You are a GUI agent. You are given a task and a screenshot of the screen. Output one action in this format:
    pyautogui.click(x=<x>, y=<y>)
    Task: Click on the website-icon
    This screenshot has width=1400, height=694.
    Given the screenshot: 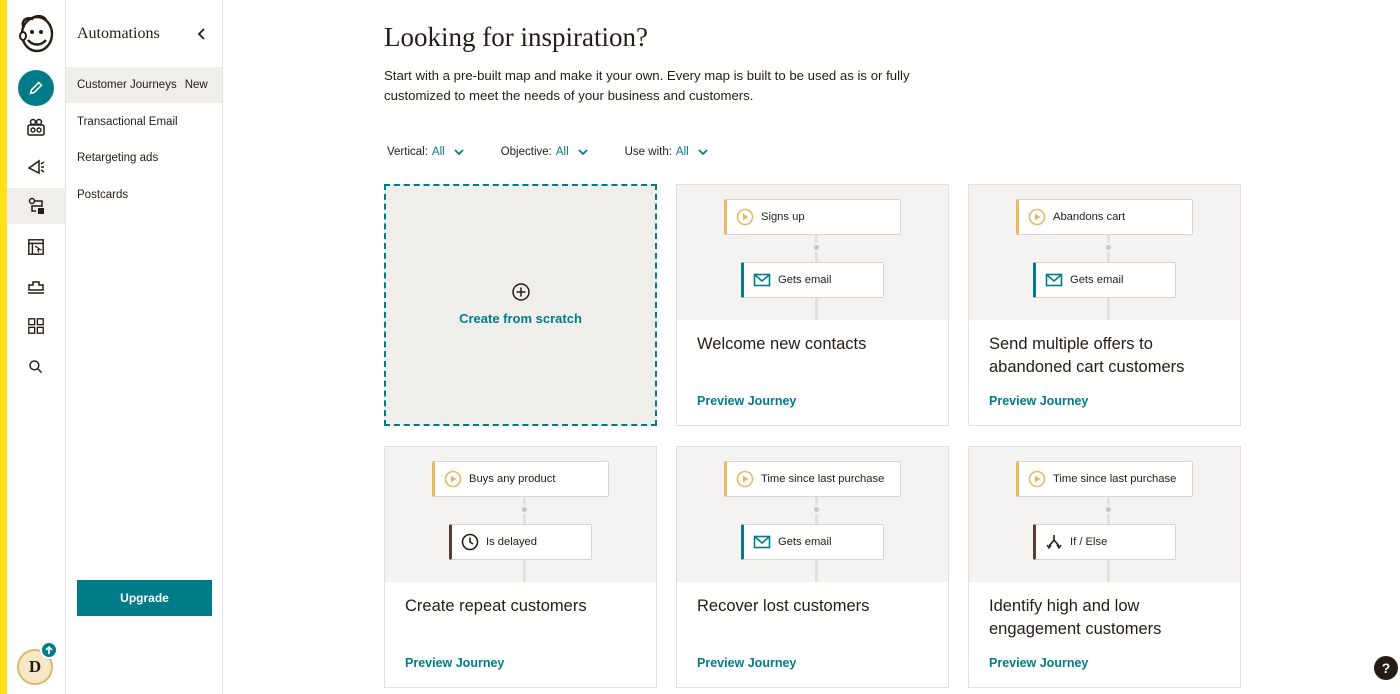 What is the action you would take?
    pyautogui.click(x=36, y=247)
    